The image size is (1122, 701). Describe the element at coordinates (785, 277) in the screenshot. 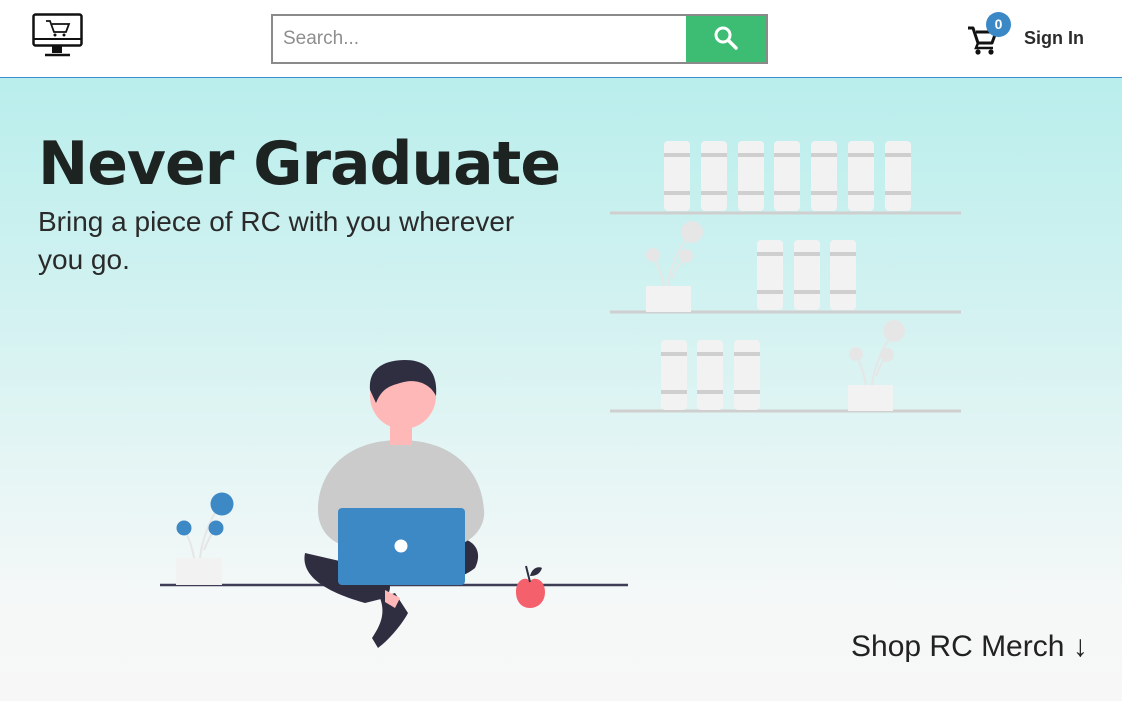

I see `shelves-illustration` at that location.